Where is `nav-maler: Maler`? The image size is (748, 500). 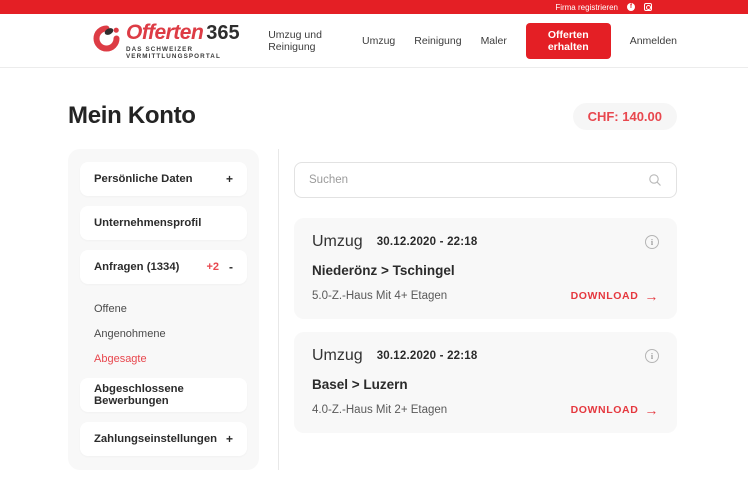
nav-maler: Maler is located at coordinates (494, 41).